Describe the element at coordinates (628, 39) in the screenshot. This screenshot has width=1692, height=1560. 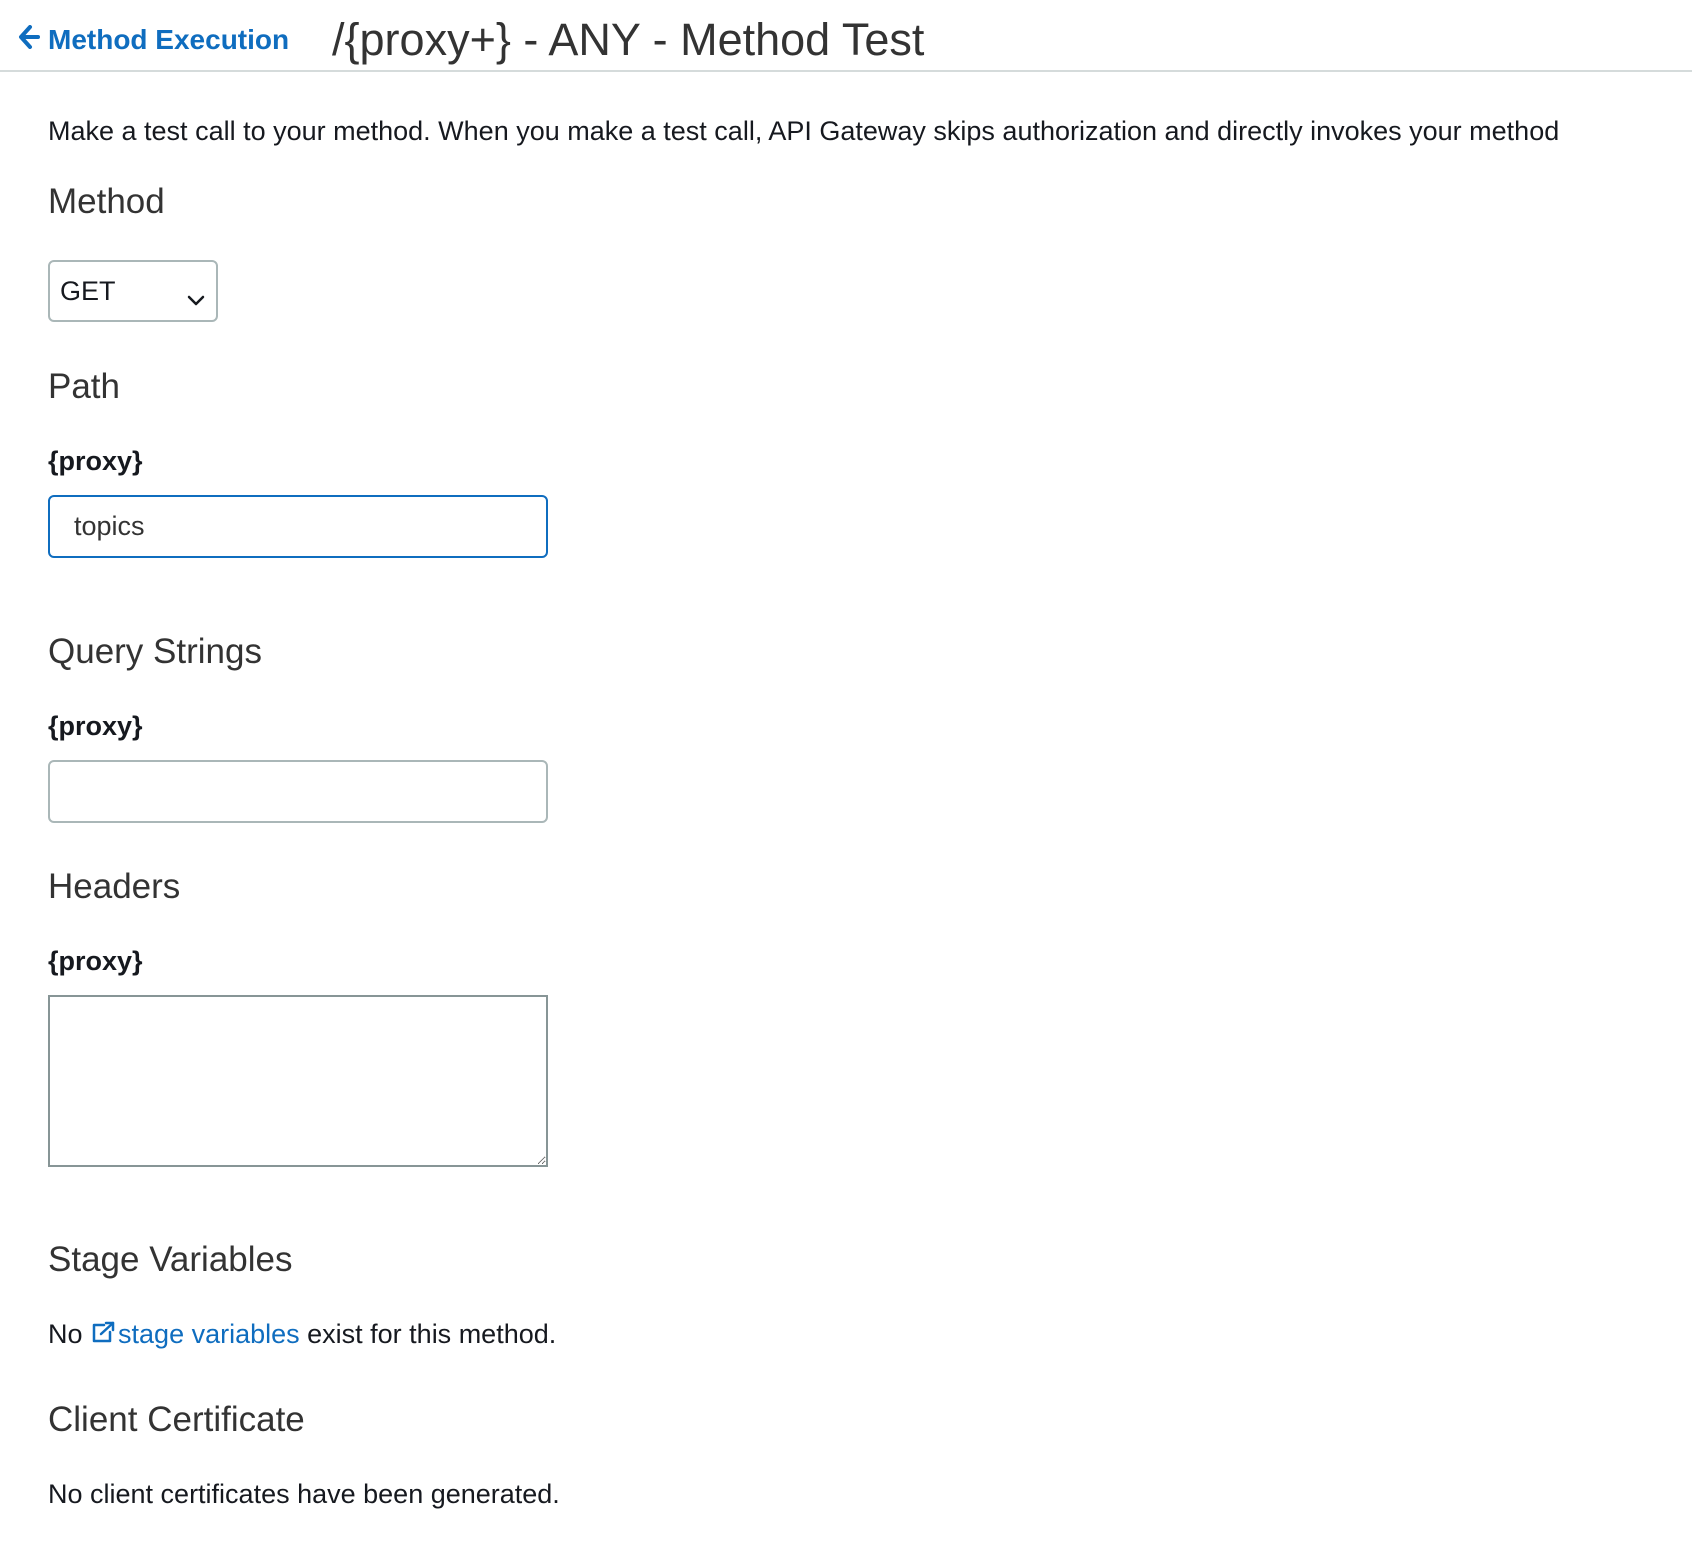
I see `page-title: /{proxy+} - ANY - Method Test` at that location.